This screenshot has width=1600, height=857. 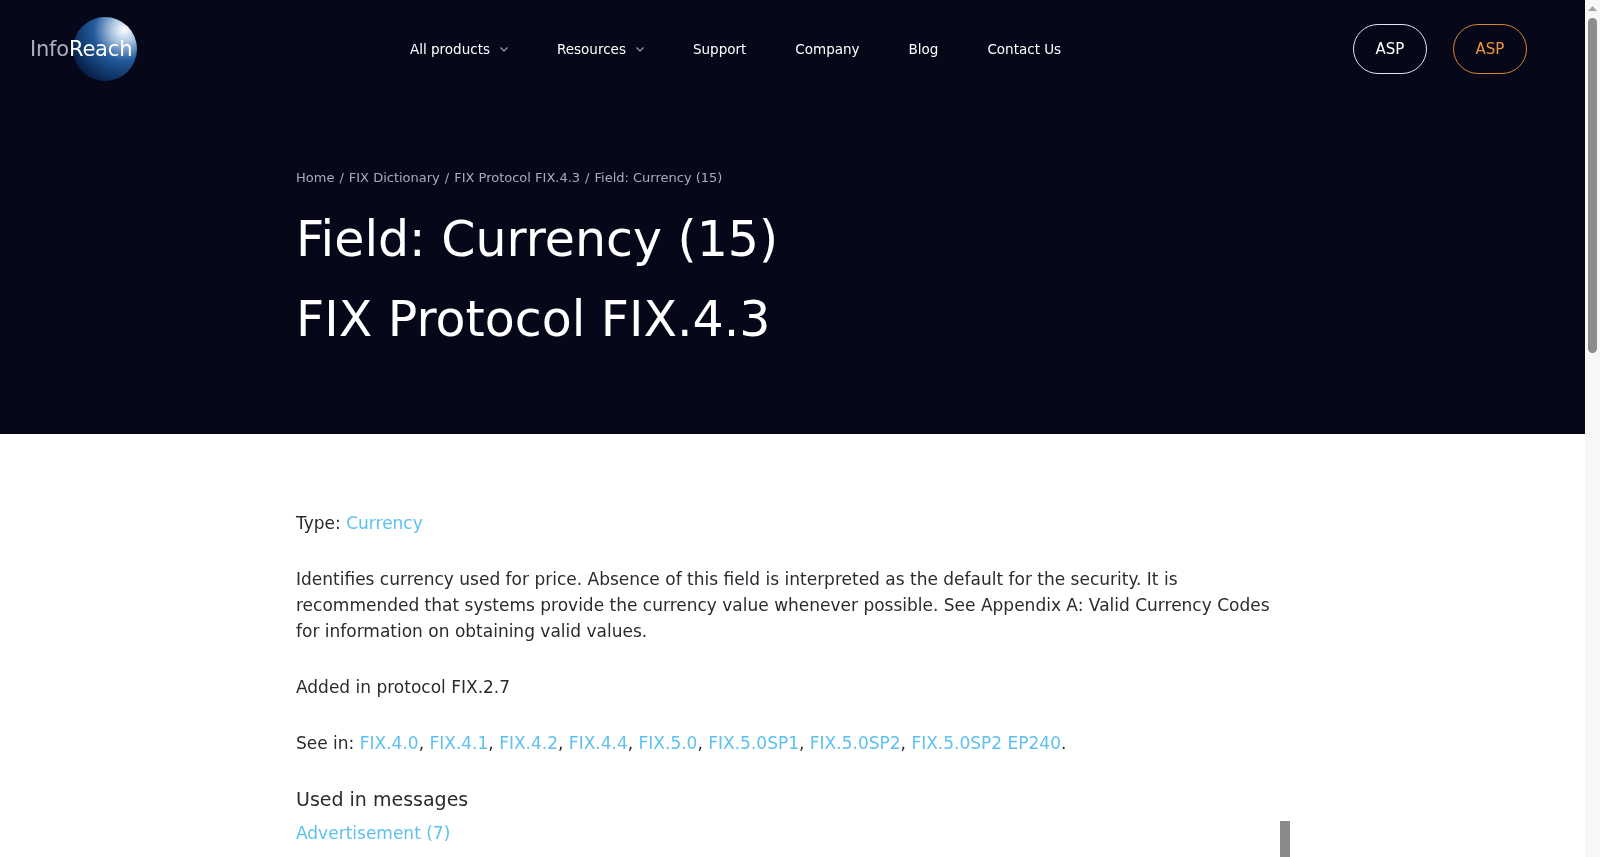 What do you see at coordinates (600, 49) in the screenshot?
I see `nav-link: Resources` at bounding box center [600, 49].